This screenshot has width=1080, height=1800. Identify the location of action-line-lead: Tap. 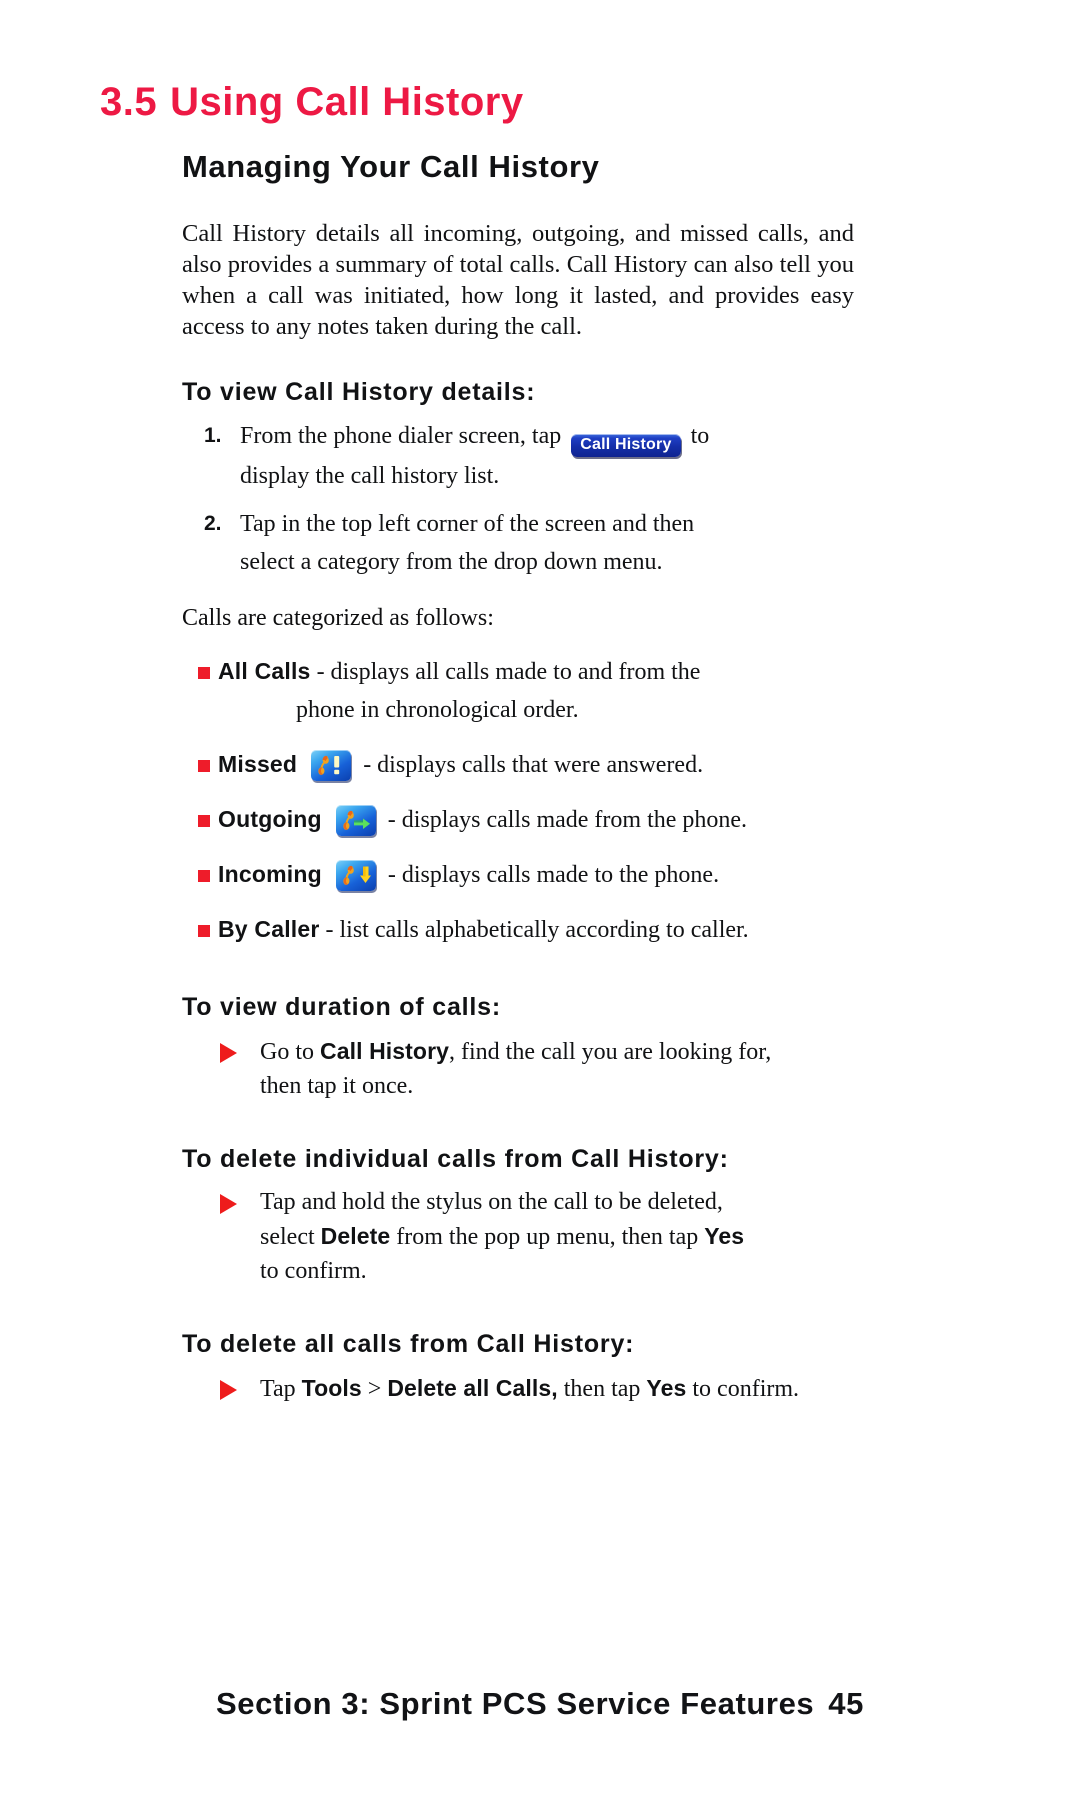
(278, 1389).